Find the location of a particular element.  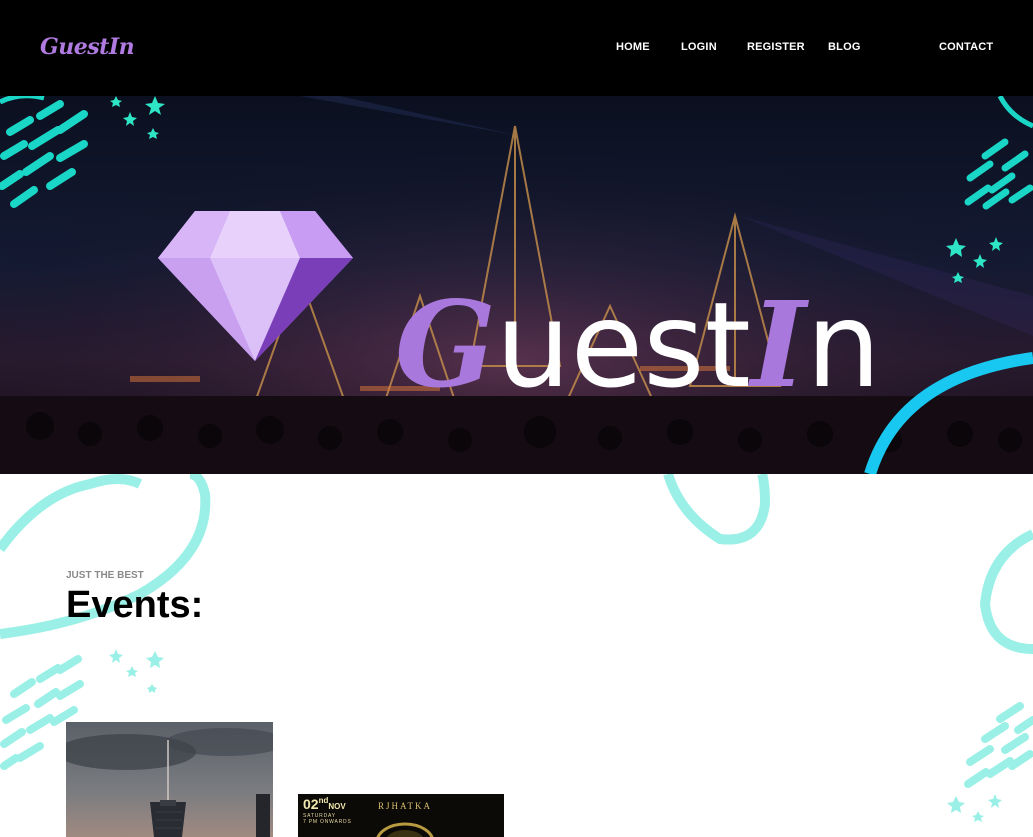

event-card-image-city is located at coordinates (169, 779).